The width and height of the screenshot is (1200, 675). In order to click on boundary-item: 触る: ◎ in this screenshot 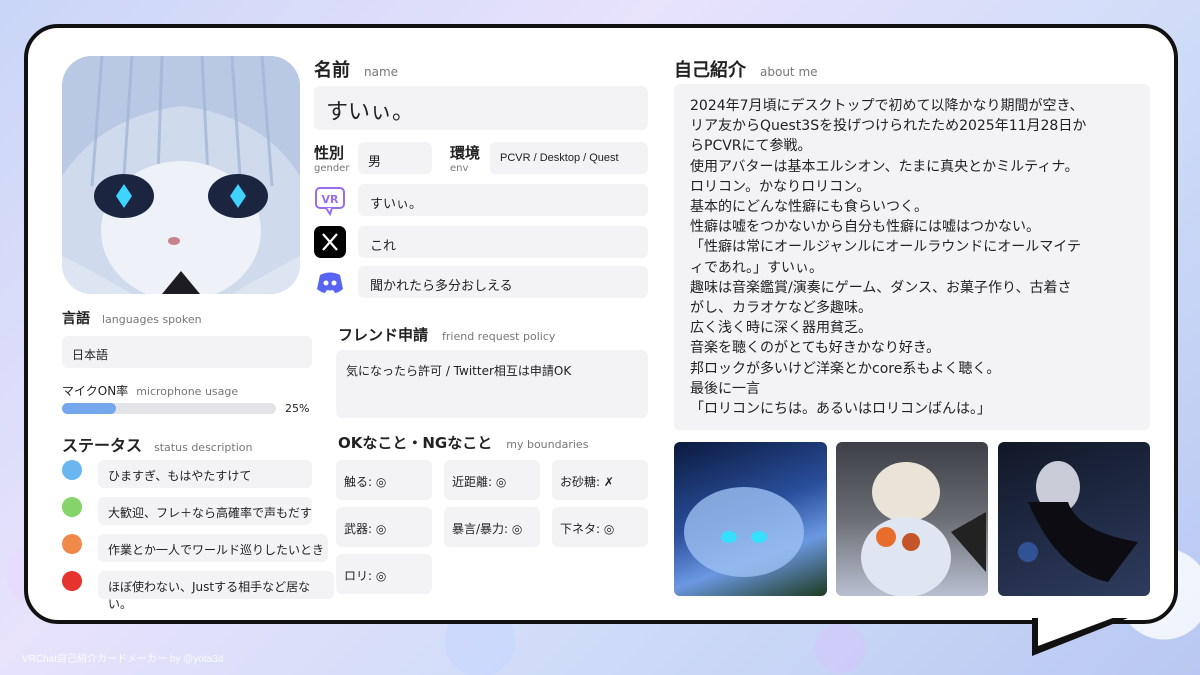, I will do `click(384, 480)`.